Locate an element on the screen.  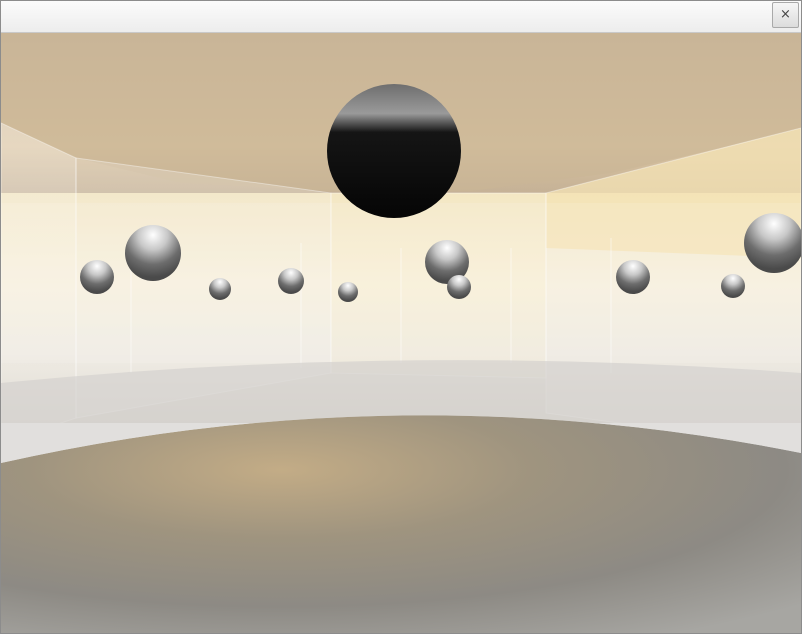
close-button: × is located at coordinates (785, 15).